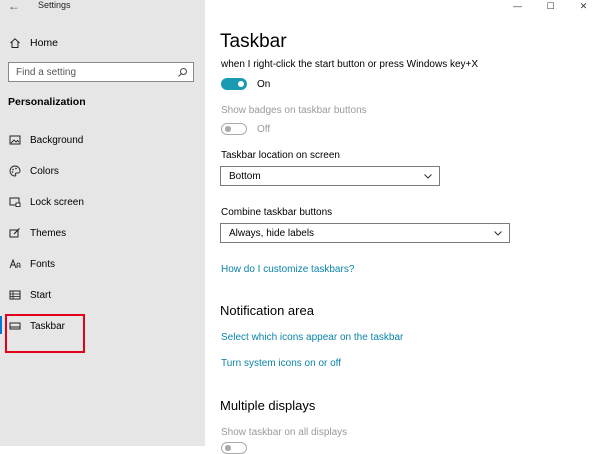 The image size is (600, 454). Describe the element at coordinates (234, 129) in the screenshot. I see `badges-toggle` at that location.